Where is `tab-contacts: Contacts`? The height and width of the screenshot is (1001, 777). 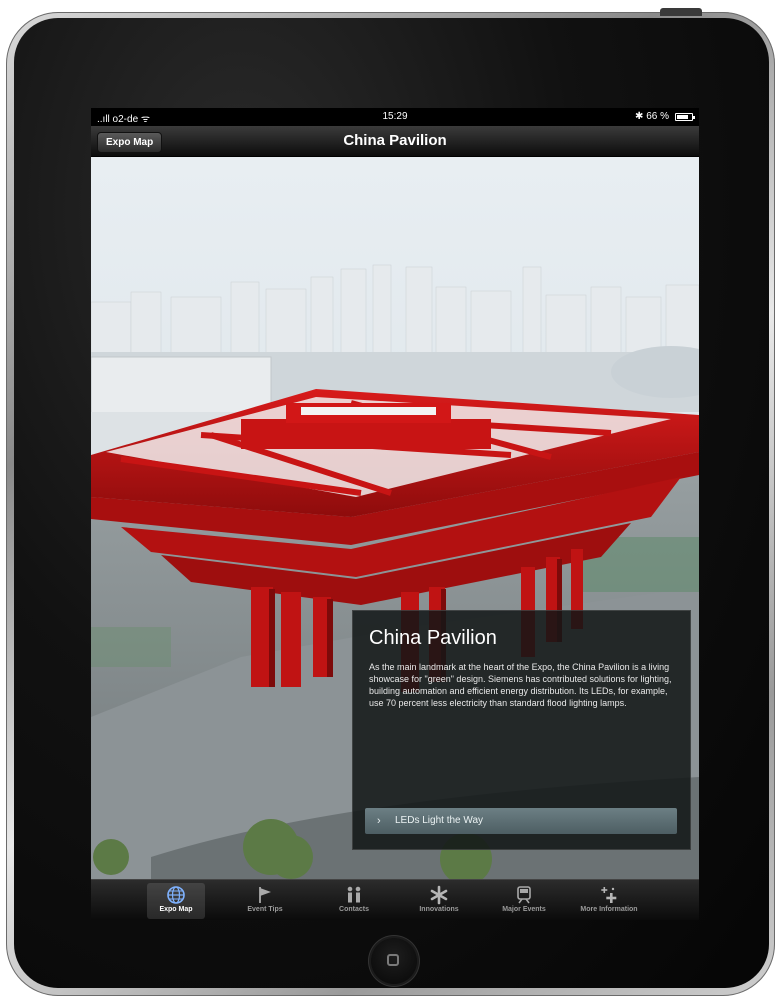 tab-contacts: Contacts is located at coordinates (354, 901).